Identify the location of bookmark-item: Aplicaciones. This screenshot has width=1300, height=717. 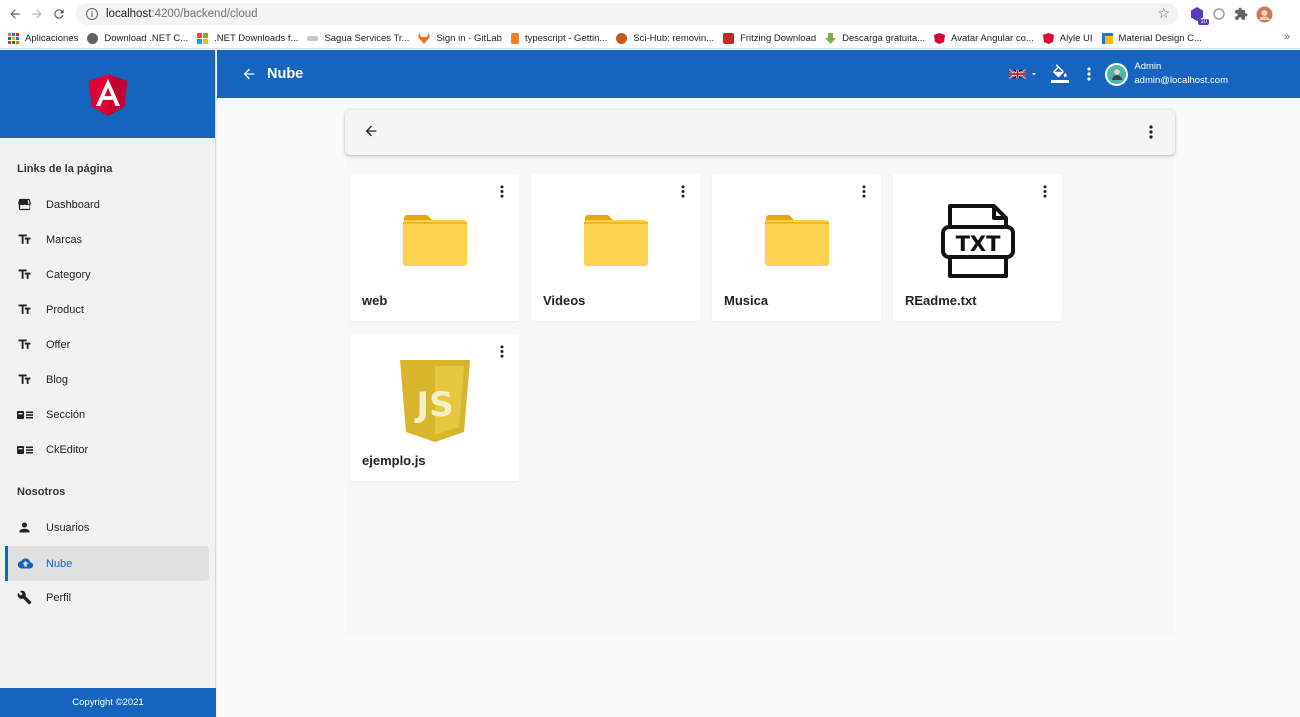
(43, 38).